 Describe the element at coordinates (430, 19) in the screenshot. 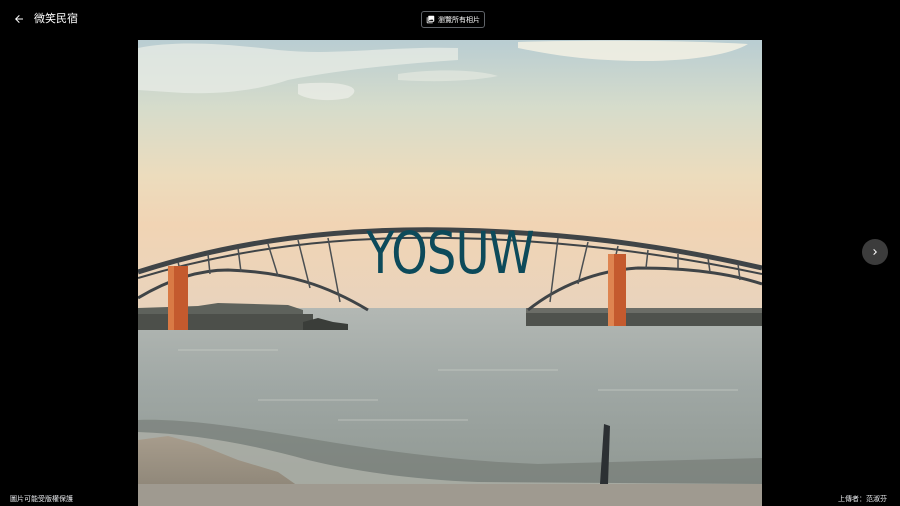

I see `photo-library-icon` at that location.